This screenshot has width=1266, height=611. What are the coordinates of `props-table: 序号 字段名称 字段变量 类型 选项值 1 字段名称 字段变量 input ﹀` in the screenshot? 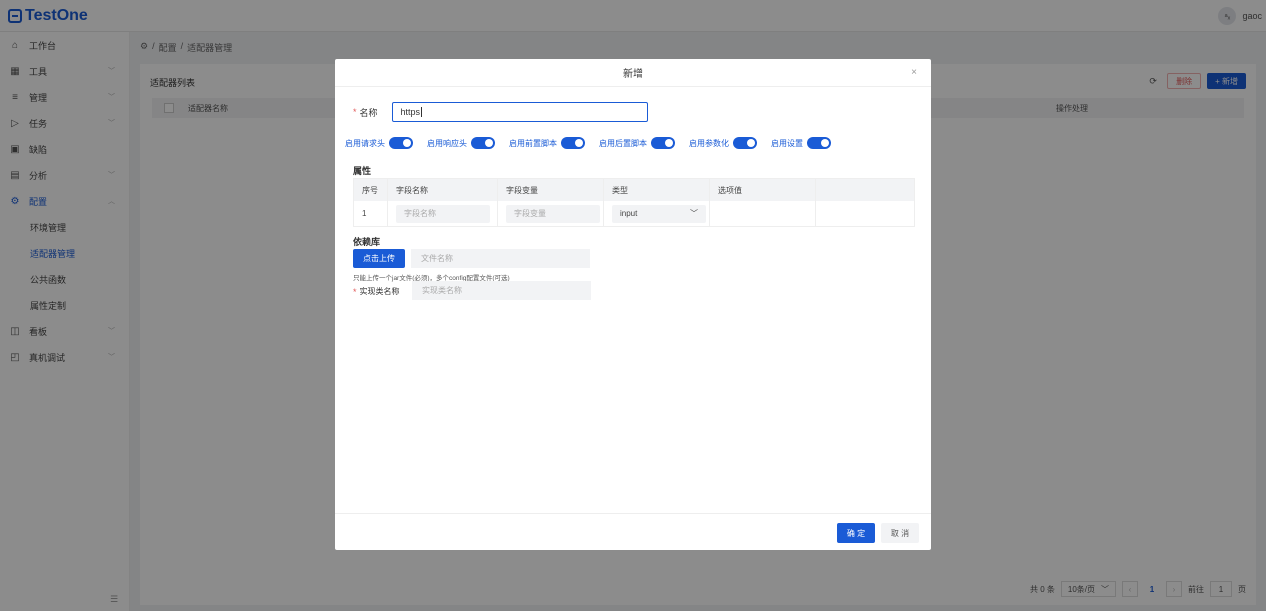 It's located at (634, 202).